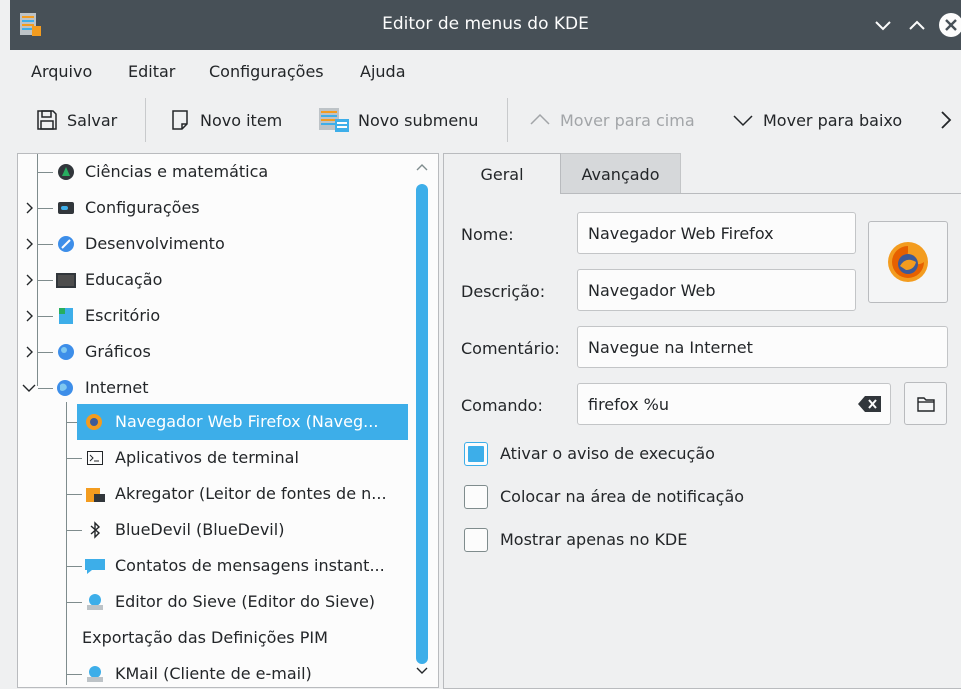 This screenshot has width=961, height=689. Describe the element at coordinates (607, 453) in the screenshot. I see `launch-feedback-label: Ativar o aviso de execução` at that location.